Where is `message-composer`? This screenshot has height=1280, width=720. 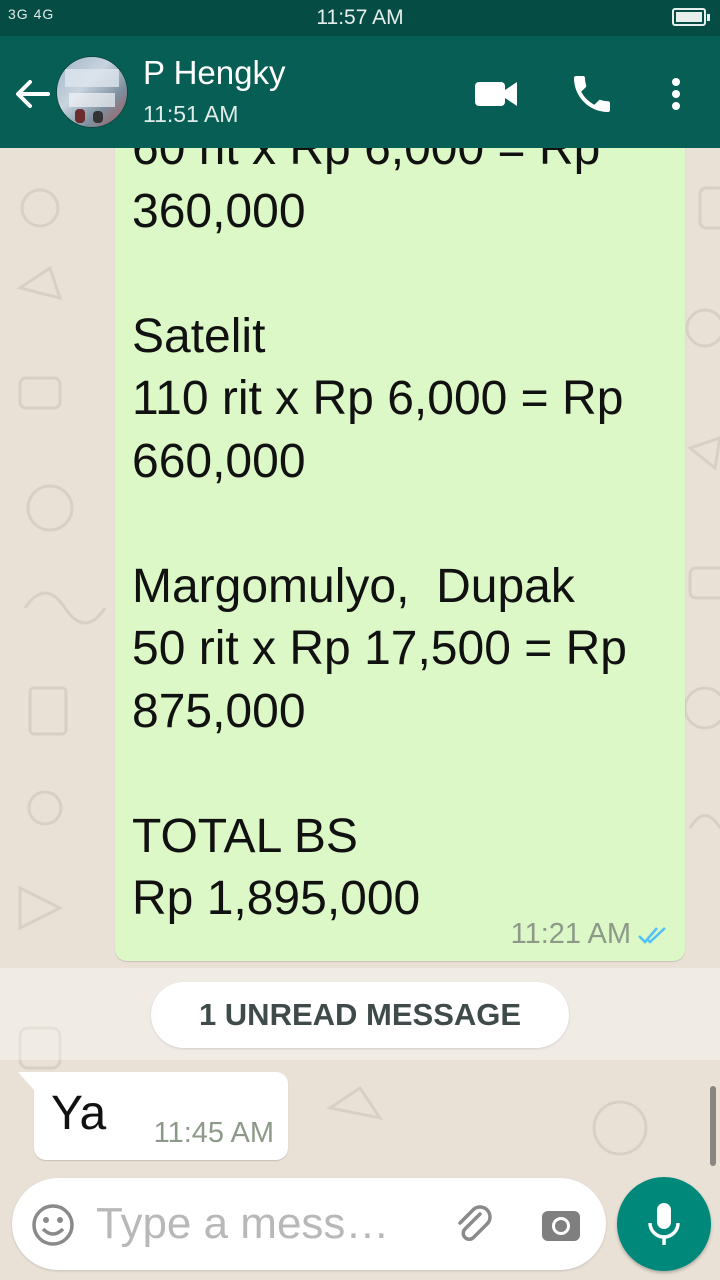 message-composer is located at coordinates (309, 1224).